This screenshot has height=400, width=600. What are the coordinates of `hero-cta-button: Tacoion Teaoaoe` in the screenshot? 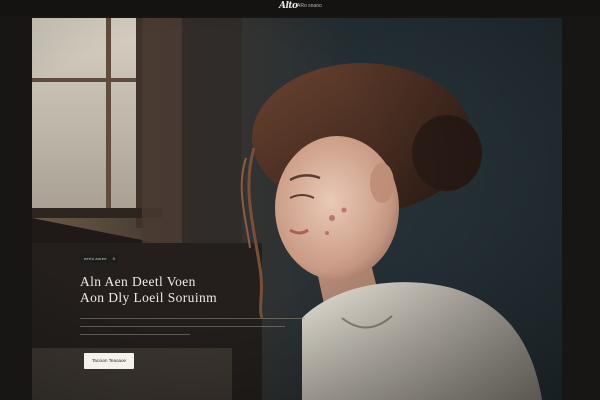 It's located at (109, 361).